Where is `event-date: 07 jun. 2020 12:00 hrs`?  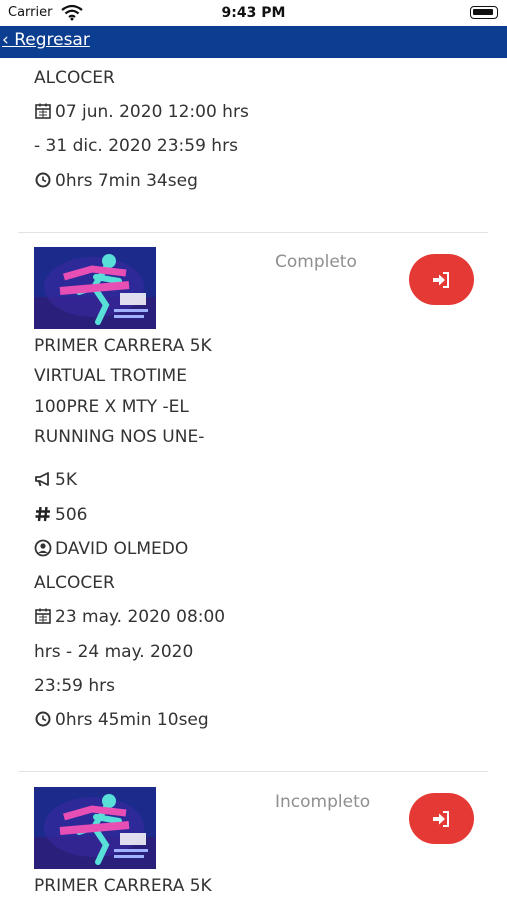
event-date: 07 jun. 2020 12:00 hrs is located at coordinates (141, 112).